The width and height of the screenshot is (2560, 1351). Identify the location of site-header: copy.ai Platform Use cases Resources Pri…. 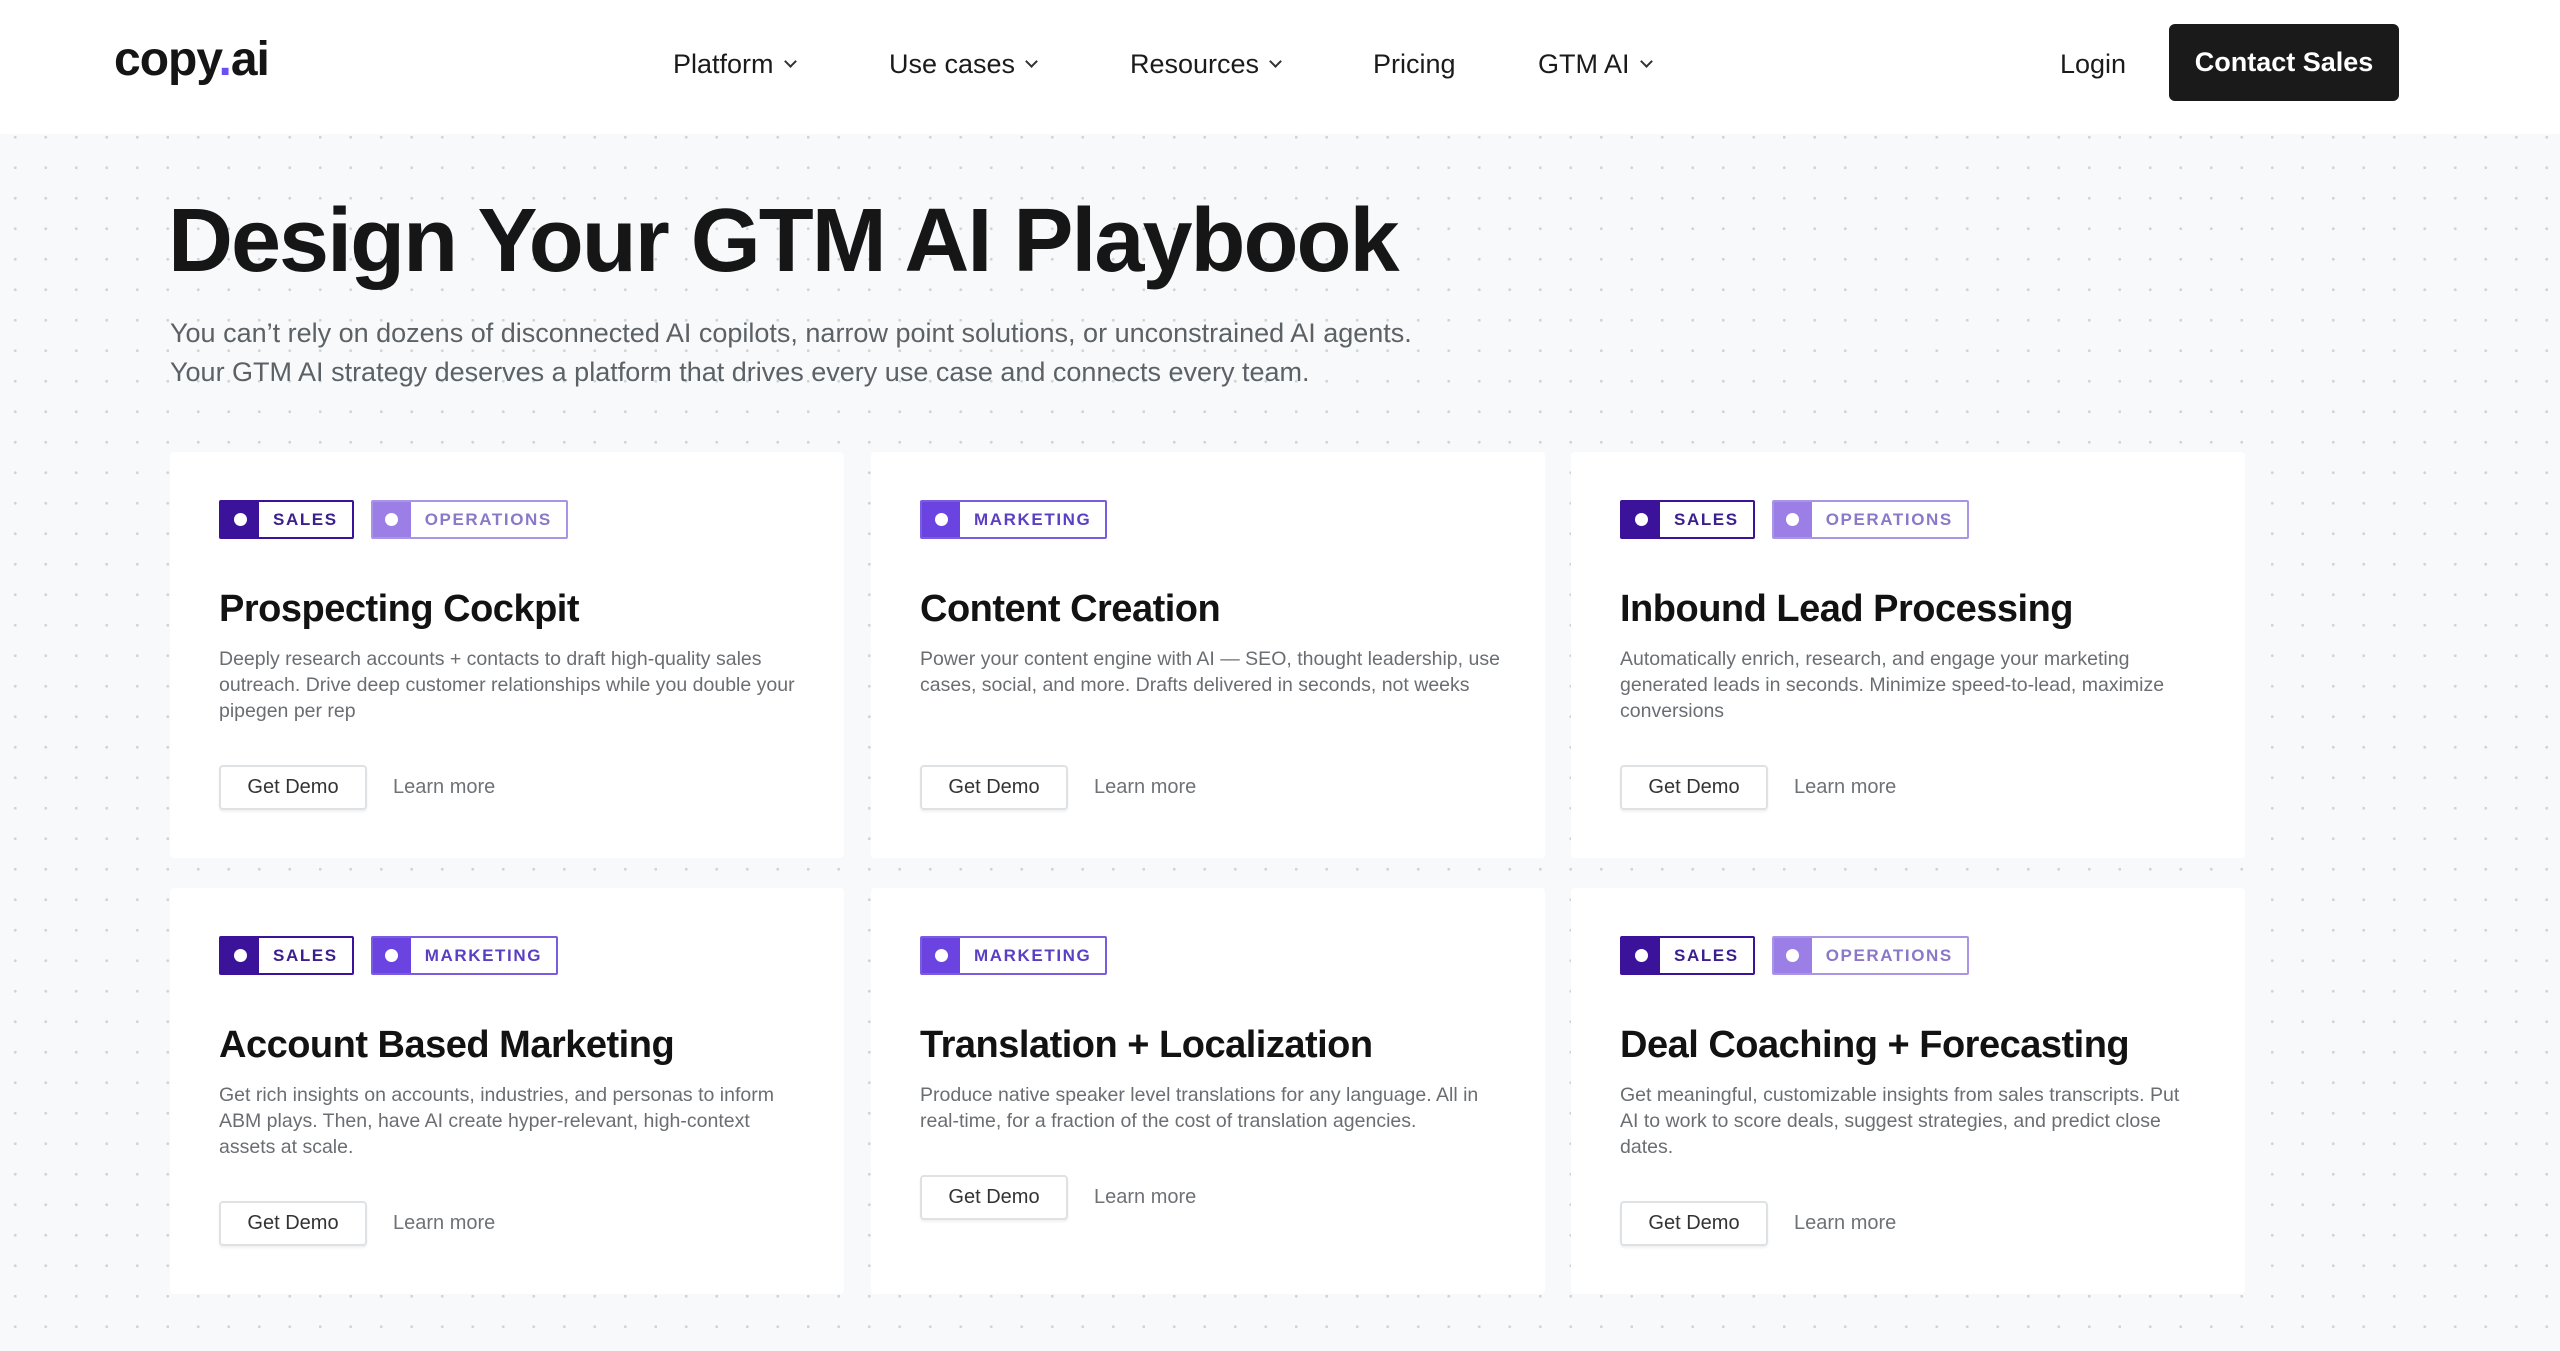
(1280, 67).